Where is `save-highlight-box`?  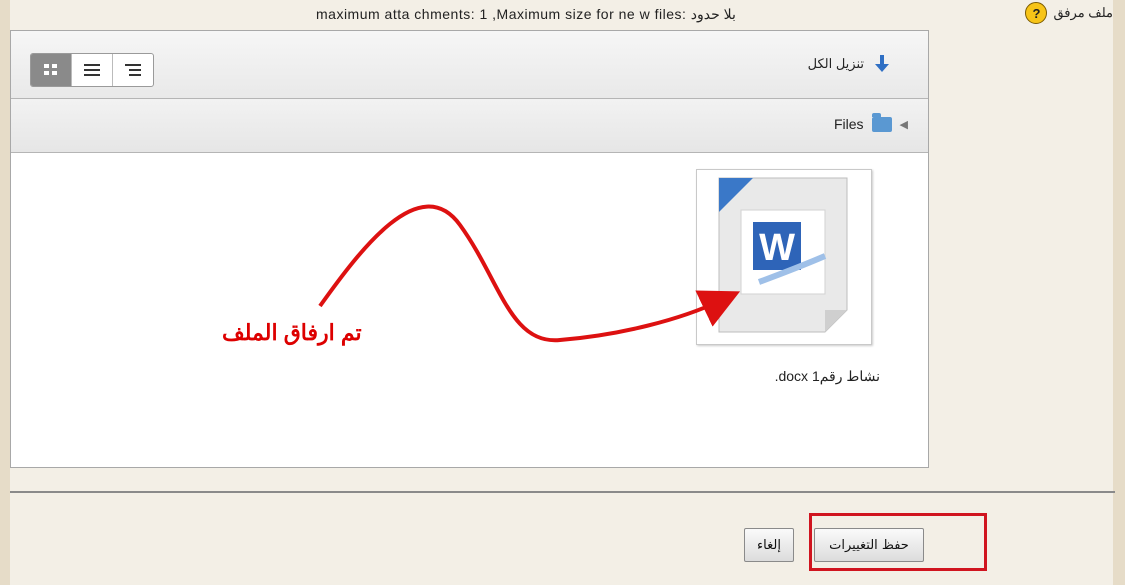 save-highlight-box is located at coordinates (898, 542).